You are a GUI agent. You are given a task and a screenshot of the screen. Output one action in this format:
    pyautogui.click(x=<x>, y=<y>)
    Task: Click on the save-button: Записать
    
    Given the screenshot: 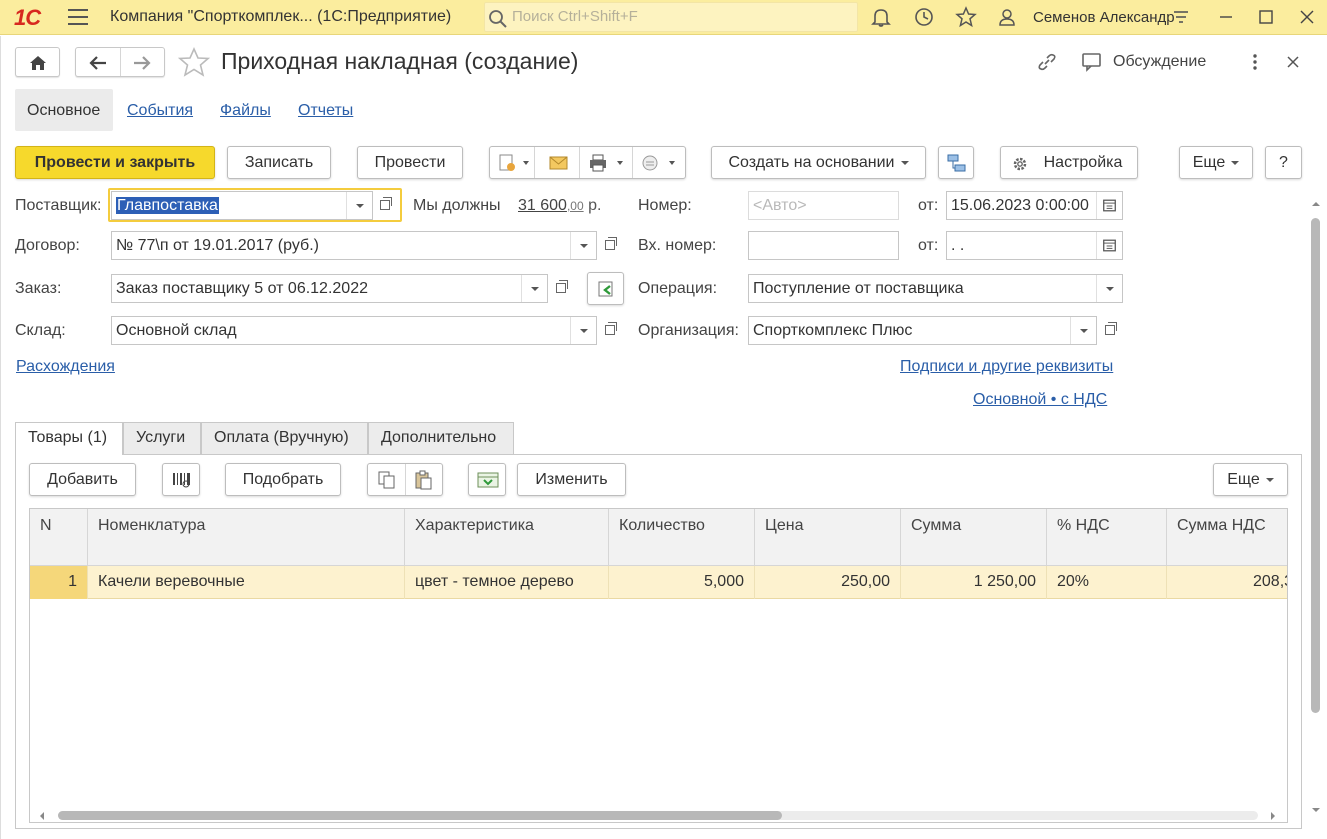 What is the action you would take?
    pyautogui.click(x=279, y=162)
    